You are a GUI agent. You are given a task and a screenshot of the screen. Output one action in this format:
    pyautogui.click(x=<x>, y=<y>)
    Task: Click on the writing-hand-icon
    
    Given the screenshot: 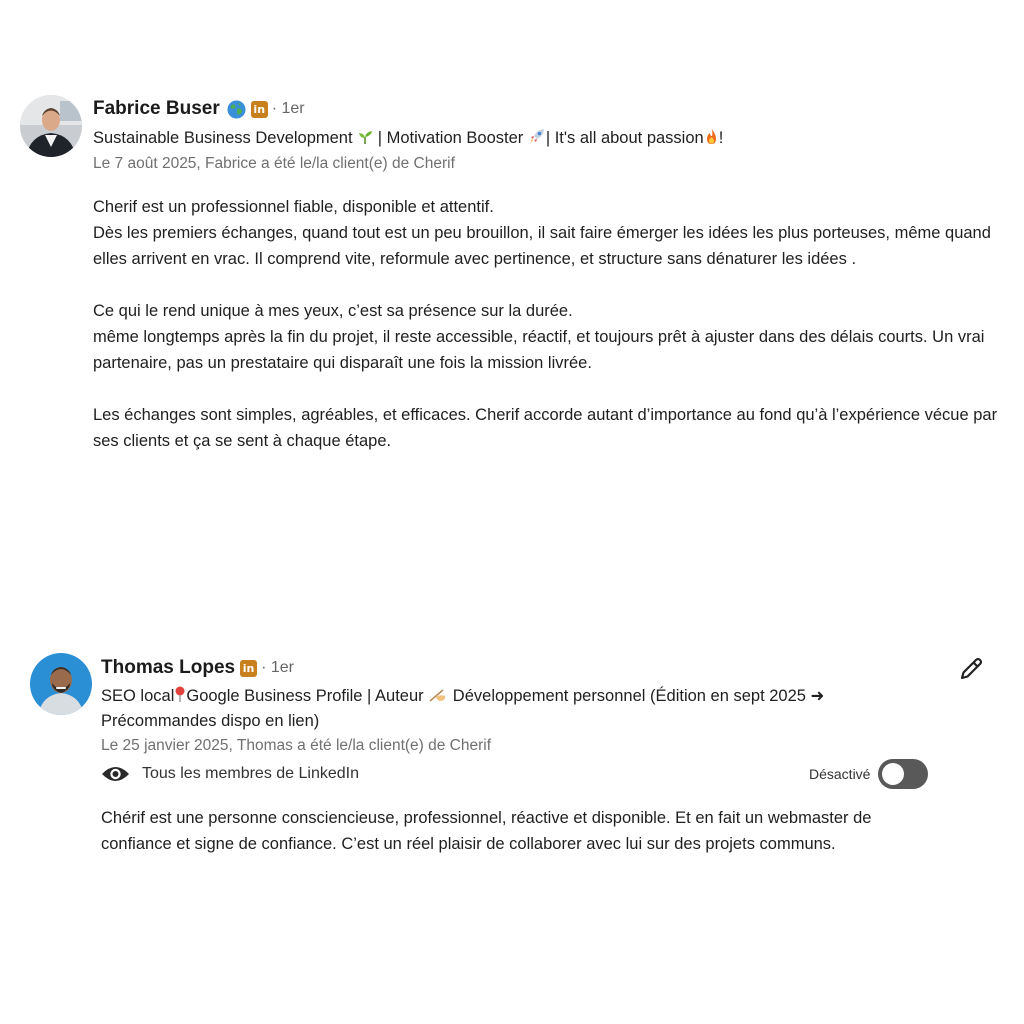 What is the action you would take?
    pyautogui.click(x=437, y=695)
    